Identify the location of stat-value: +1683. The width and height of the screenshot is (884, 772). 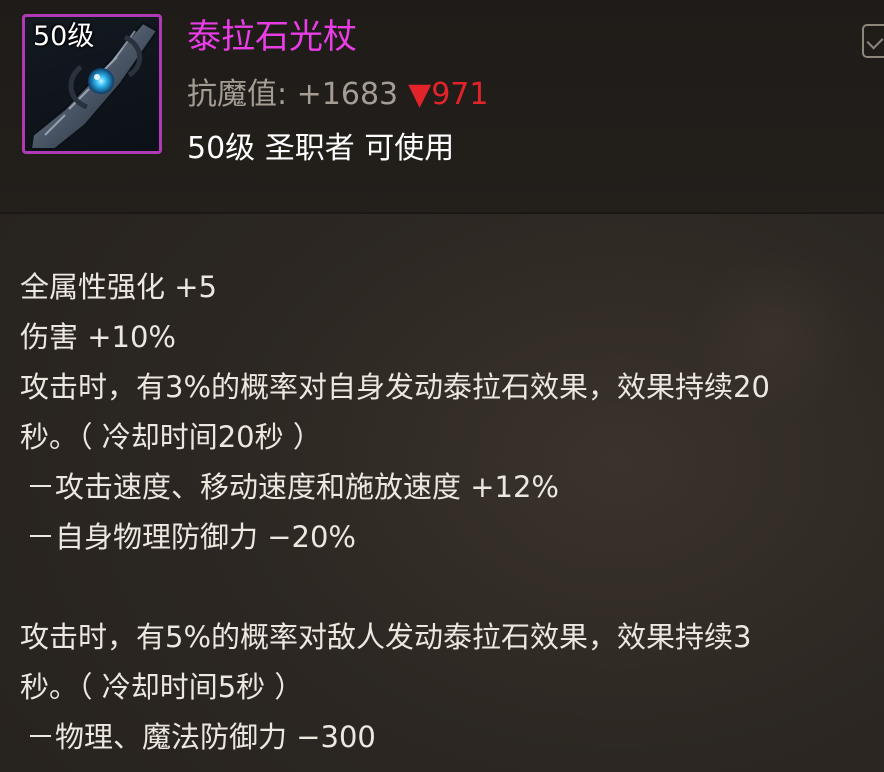
(347, 94).